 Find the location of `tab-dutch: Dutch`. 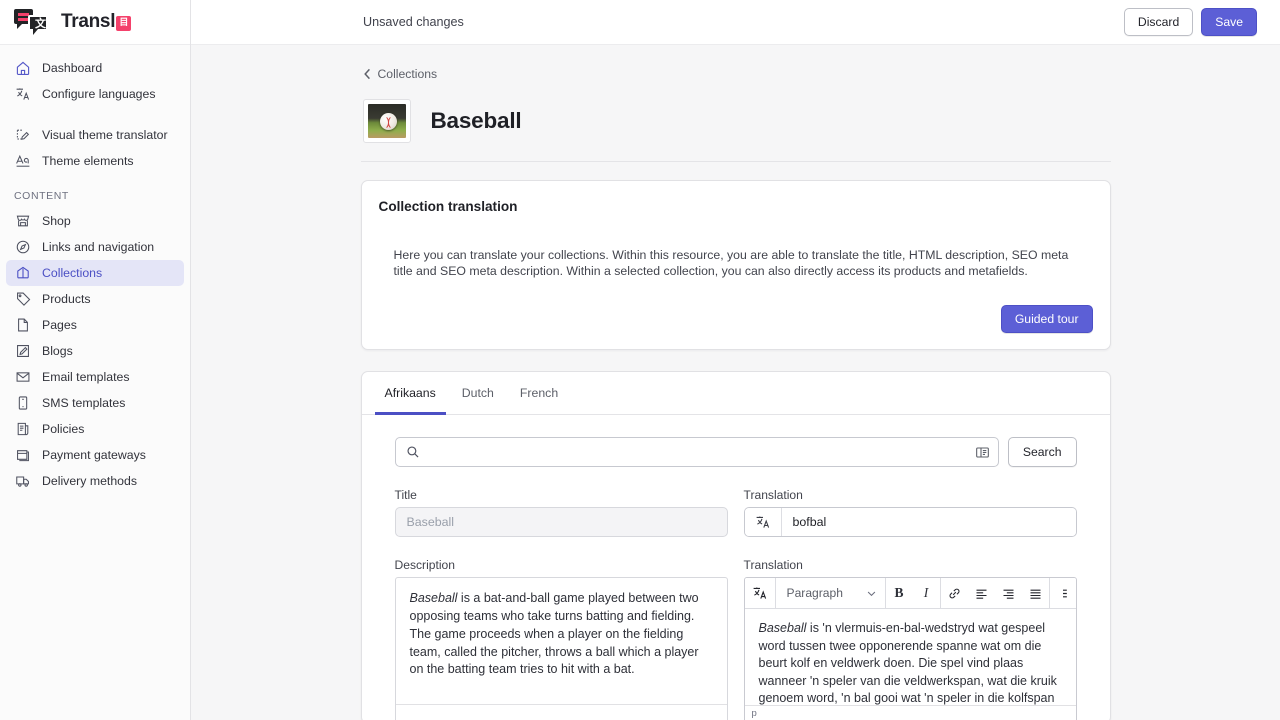

tab-dutch: Dutch is located at coordinates (478, 393).